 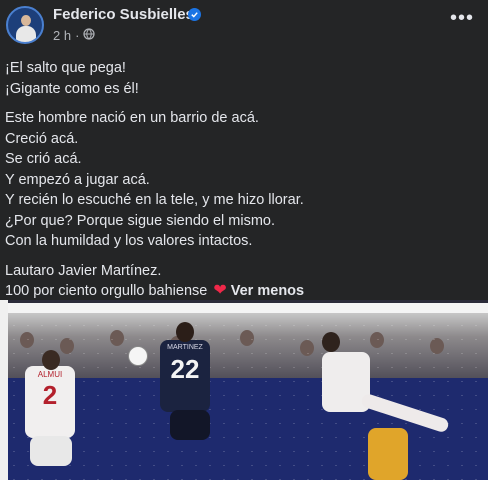 I want to click on player-dark-center: MARTINEZ 22, so click(x=185, y=376).